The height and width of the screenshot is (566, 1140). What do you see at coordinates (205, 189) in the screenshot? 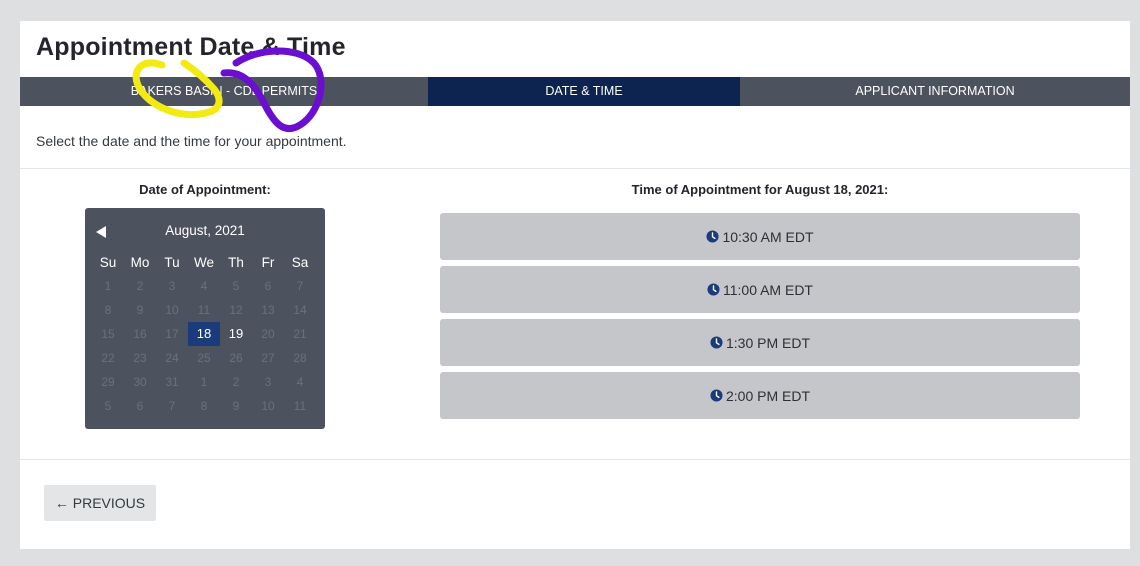
I see `date-of-appointment-label: Date of Appointment:` at bounding box center [205, 189].